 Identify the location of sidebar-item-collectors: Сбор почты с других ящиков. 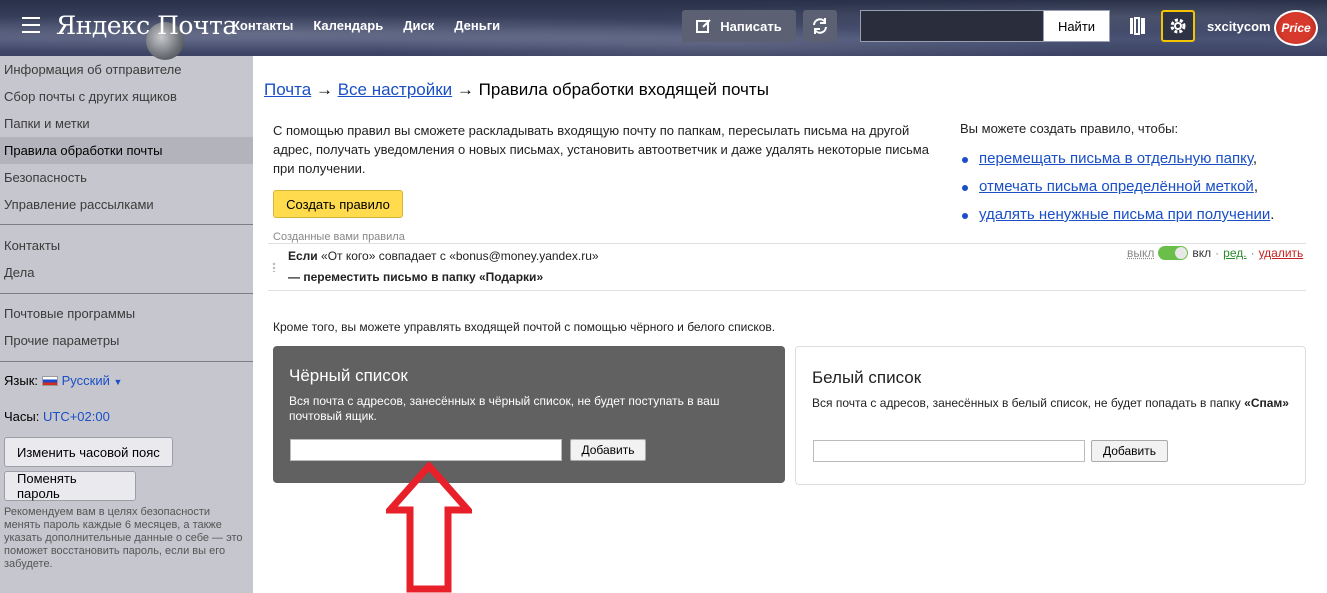
(90, 96).